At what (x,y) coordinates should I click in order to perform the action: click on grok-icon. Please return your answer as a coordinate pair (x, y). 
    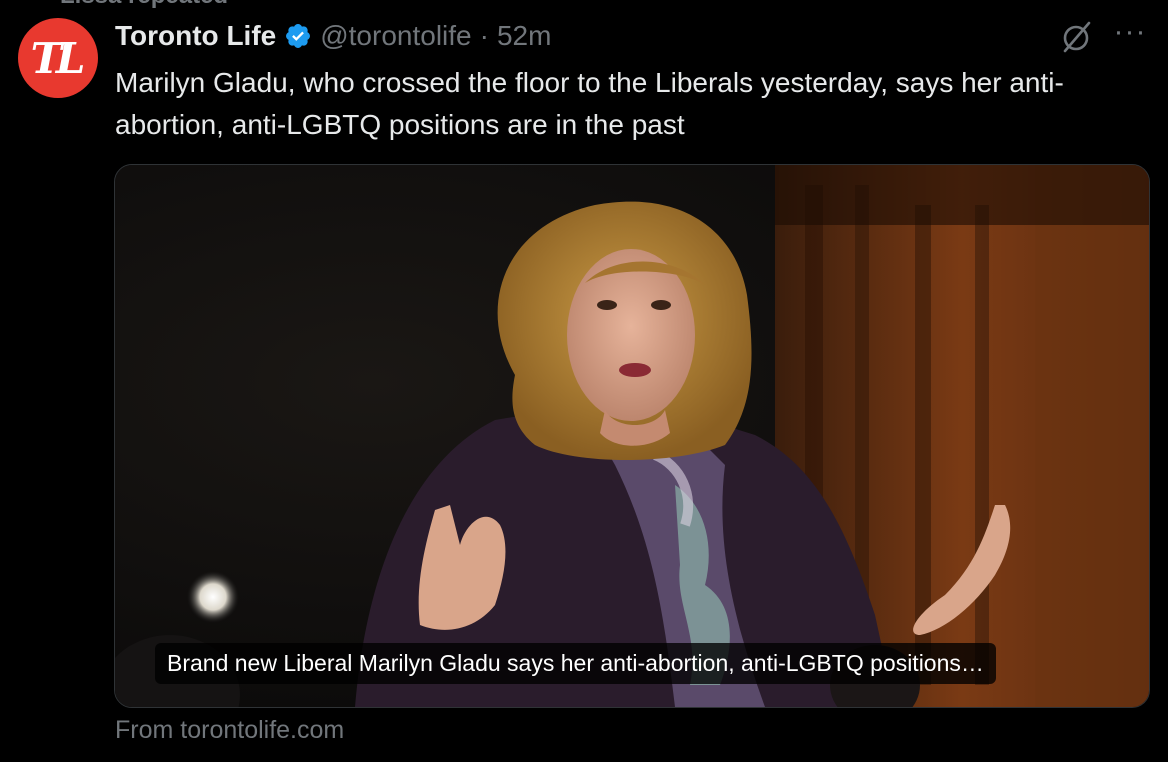
    Looking at the image, I should click on (1077, 37).